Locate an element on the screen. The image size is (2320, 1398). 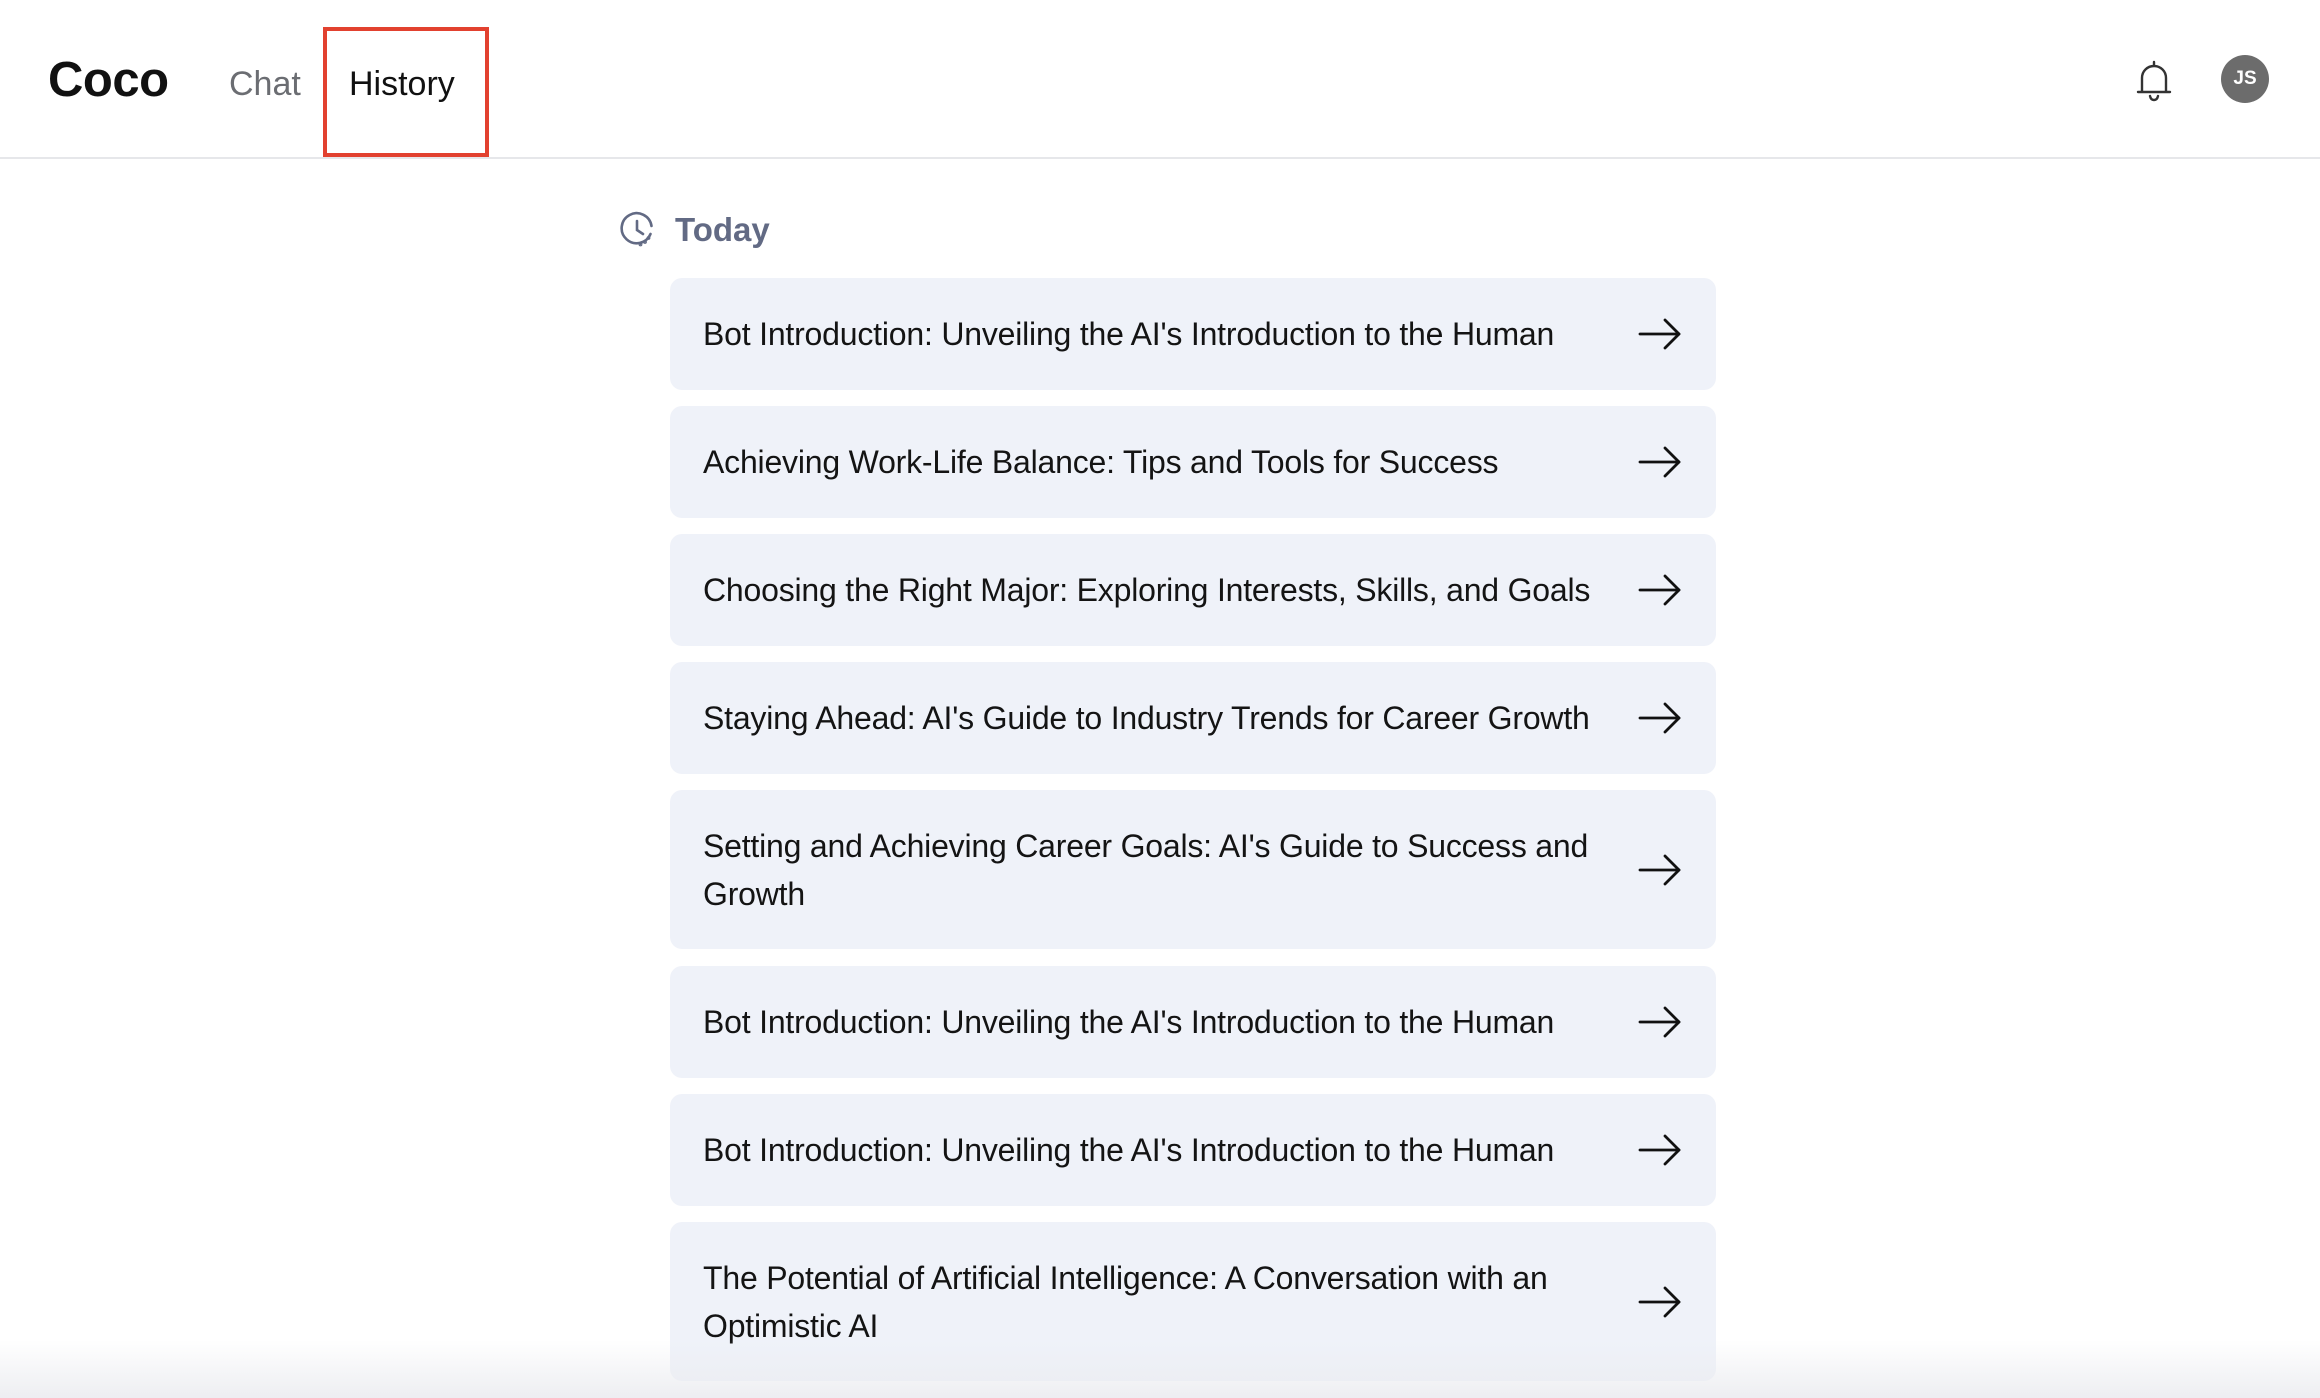
app-logo: Coco is located at coordinates (108, 80).